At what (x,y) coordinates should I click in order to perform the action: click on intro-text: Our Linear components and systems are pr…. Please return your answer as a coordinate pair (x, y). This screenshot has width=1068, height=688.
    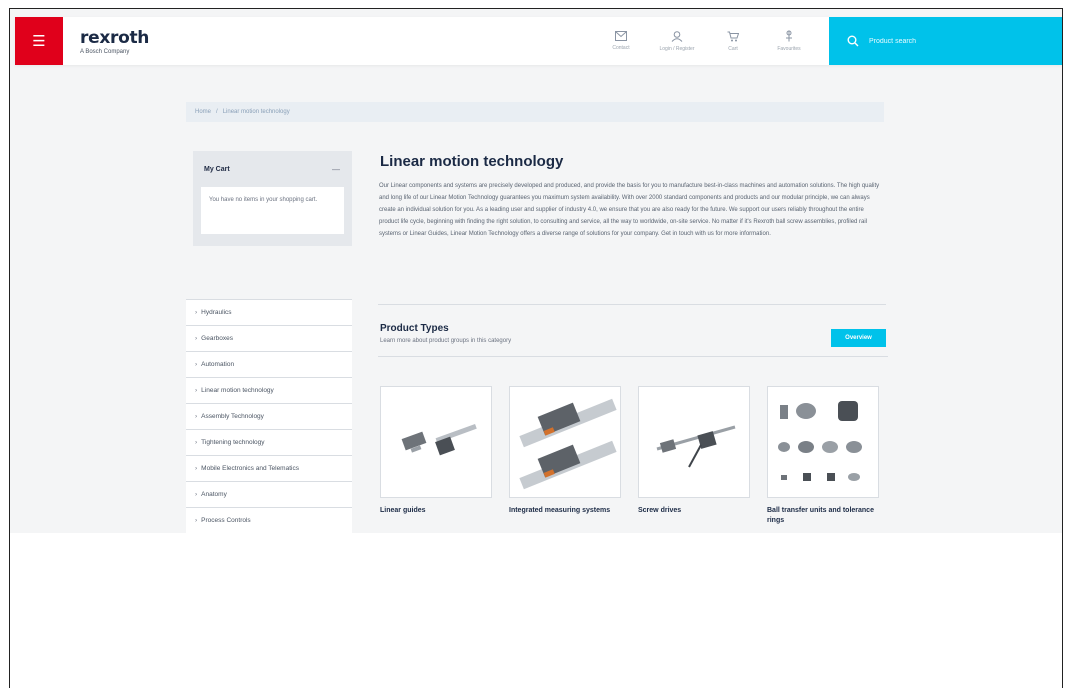
    Looking at the image, I should click on (629, 210).